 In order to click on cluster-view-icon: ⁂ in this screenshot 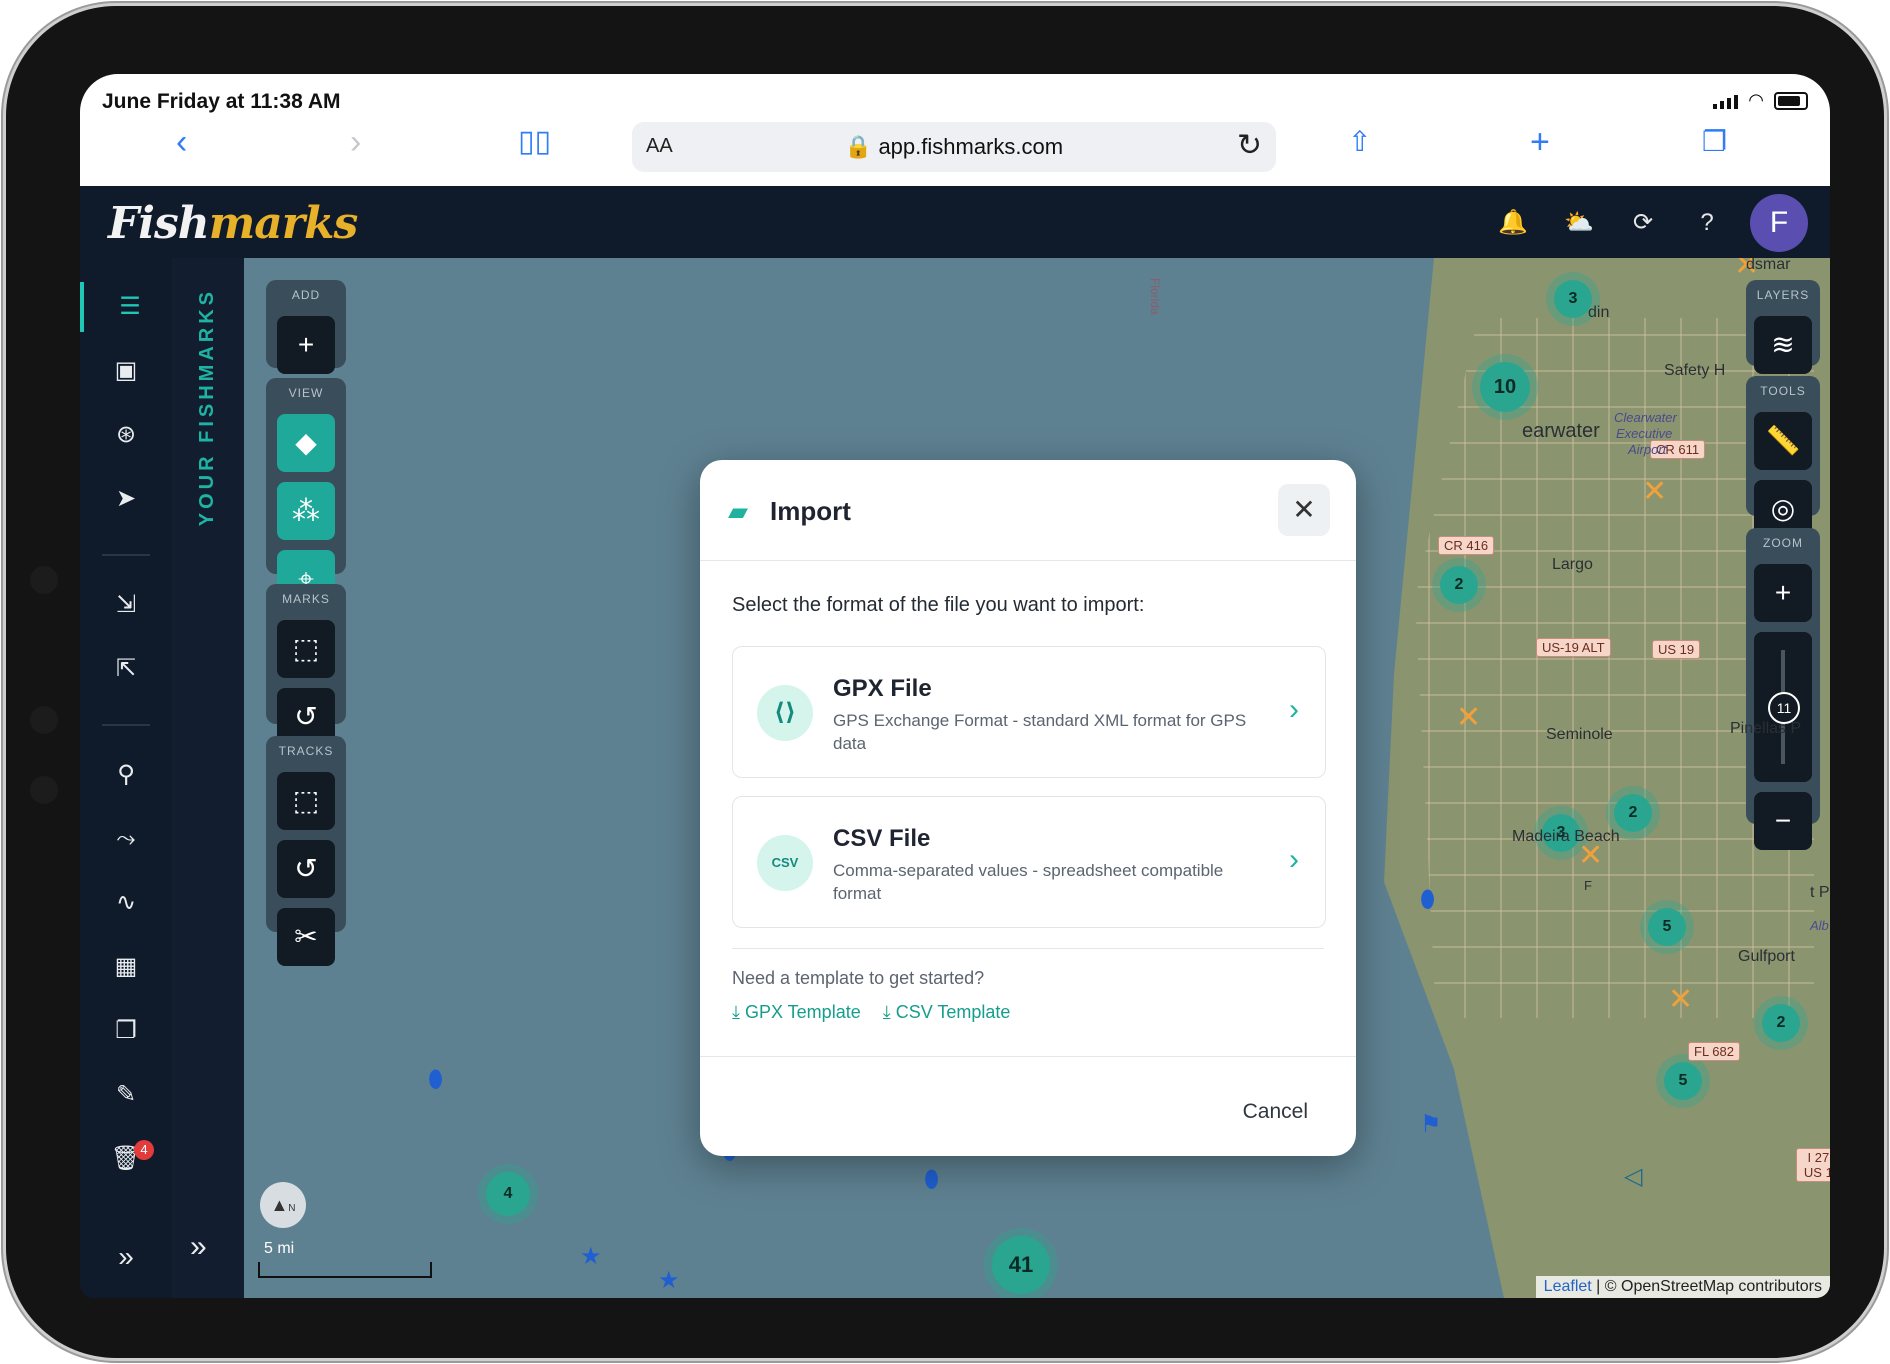, I will do `click(306, 511)`.